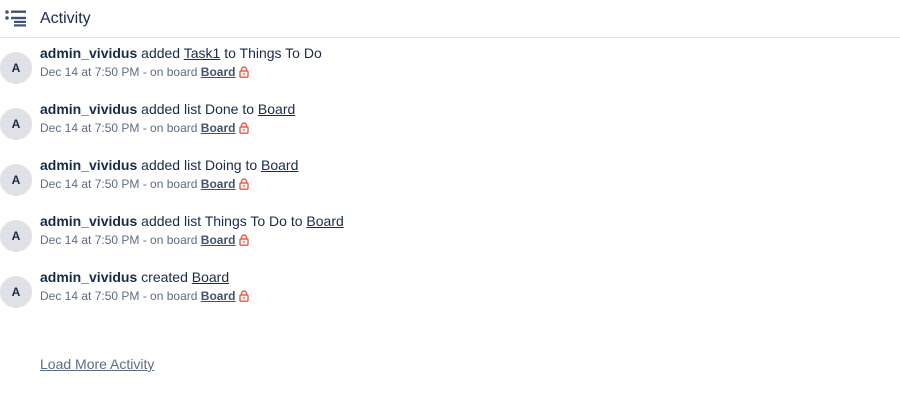 This screenshot has height=414, width=900. Describe the element at coordinates (15, 18) in the screenshot. I see `activity-list-icon` at that location.